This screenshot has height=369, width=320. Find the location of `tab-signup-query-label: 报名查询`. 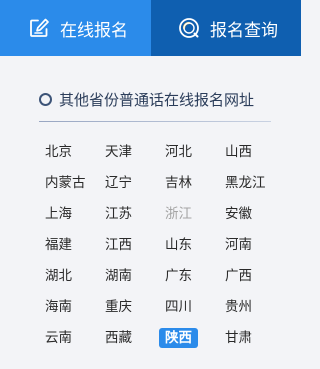

tab-signup-query-label: 报名查询 is located at coordinates (244, 30).